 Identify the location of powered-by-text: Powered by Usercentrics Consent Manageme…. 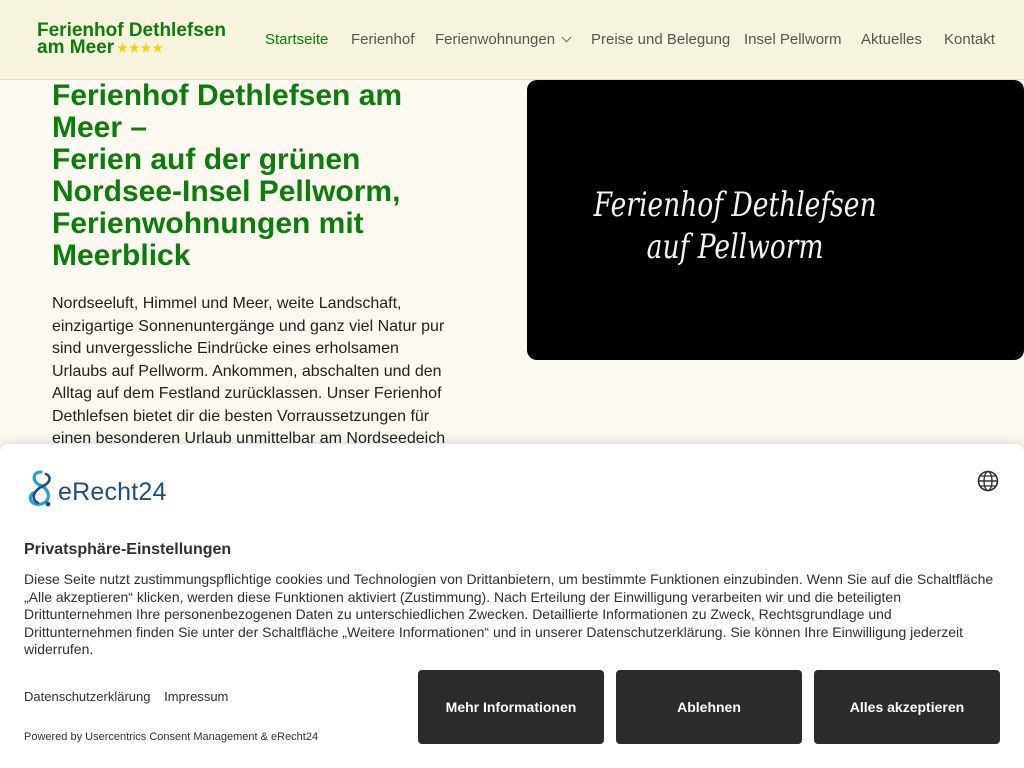
(171, 737).